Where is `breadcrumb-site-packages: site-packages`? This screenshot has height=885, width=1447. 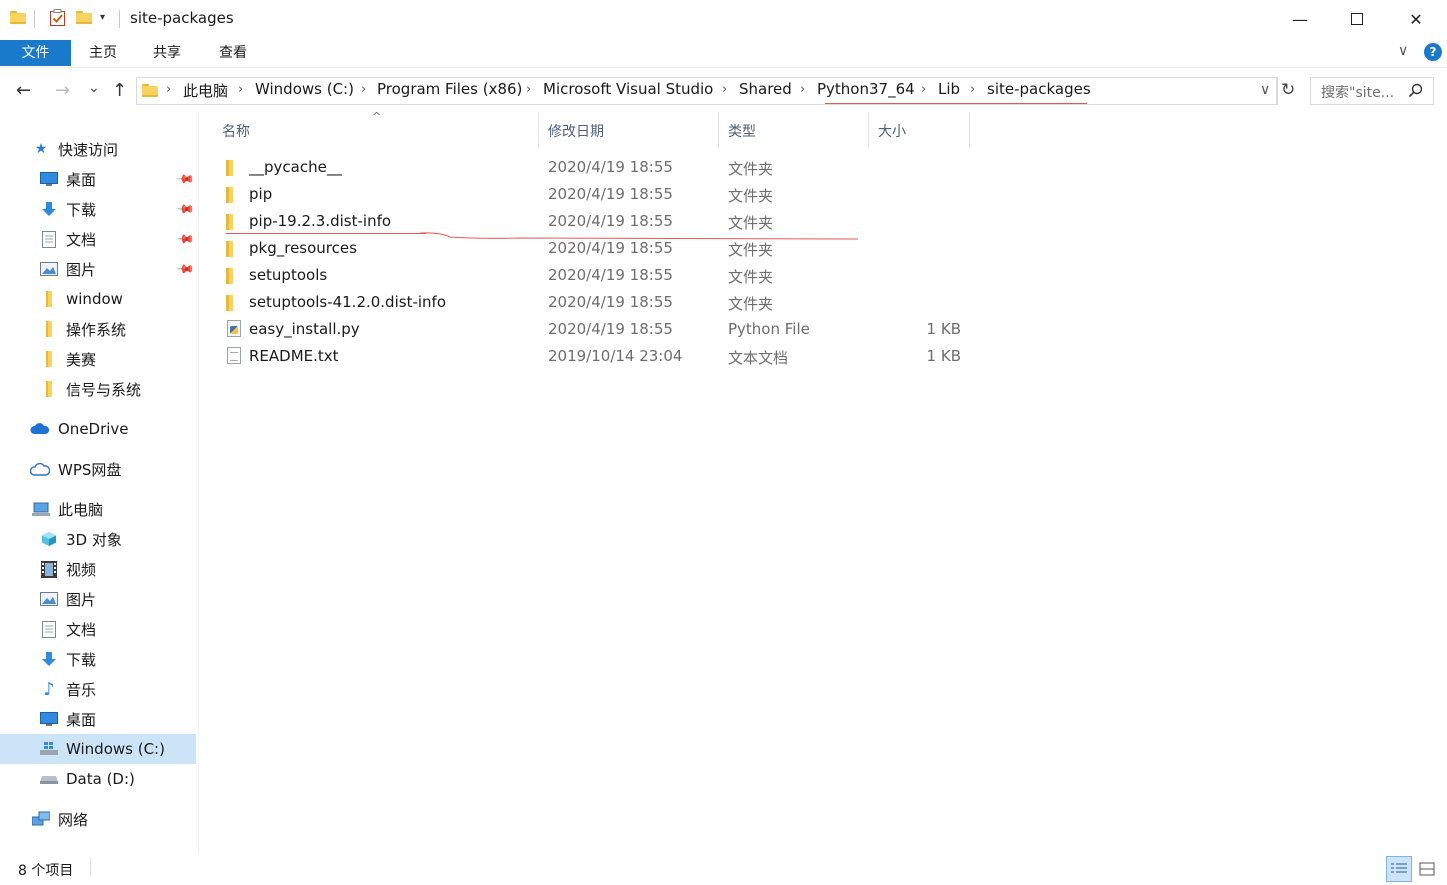
breadcrumb-site-packages: site-packages is located at coordinates (1039, 89).